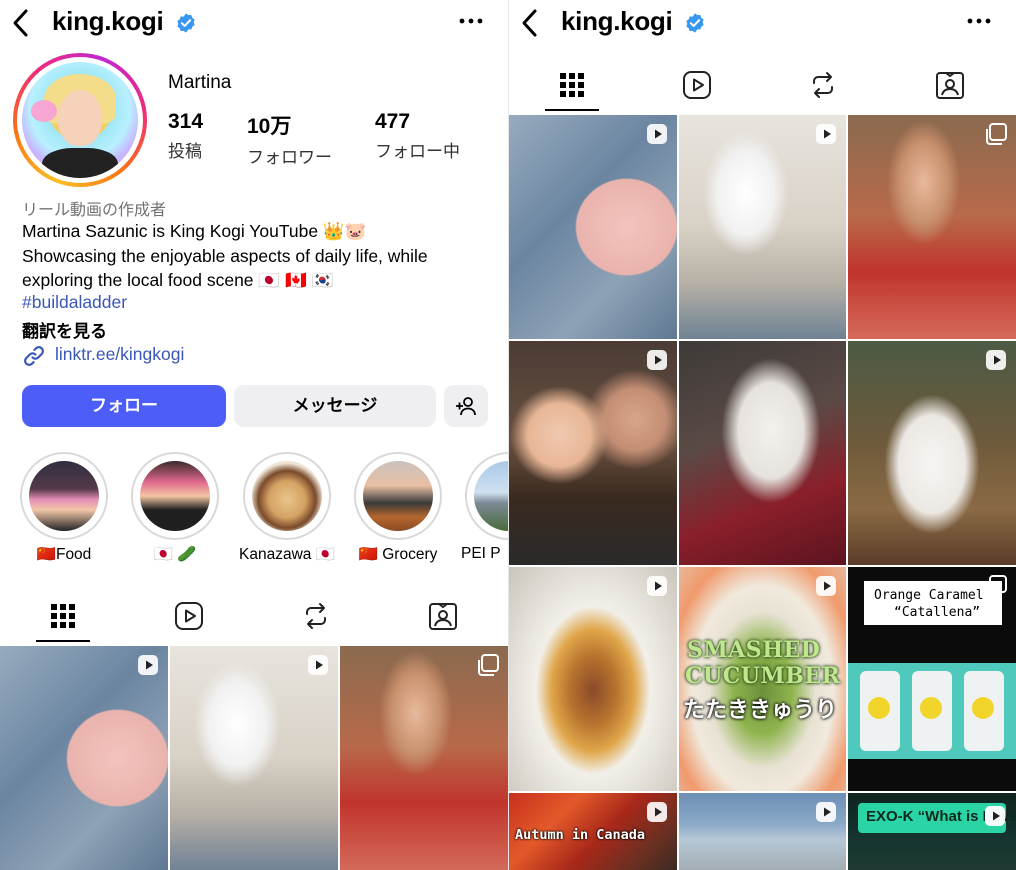 The width and height of the screenshot is (1016, 870). I want to click on overlay-text: “Catallena”, so click(937, 612).